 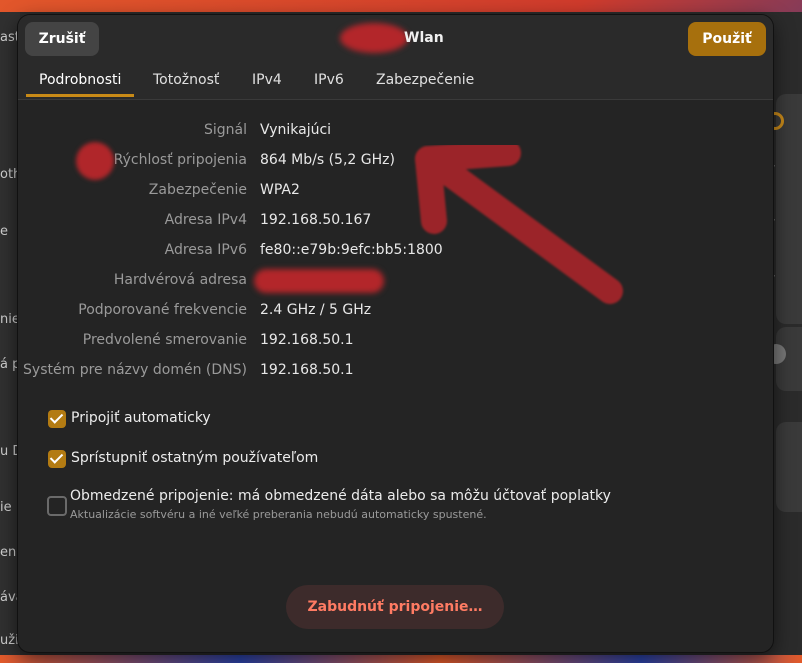 I want to click on background-text: e, so click(x=4, y=231).